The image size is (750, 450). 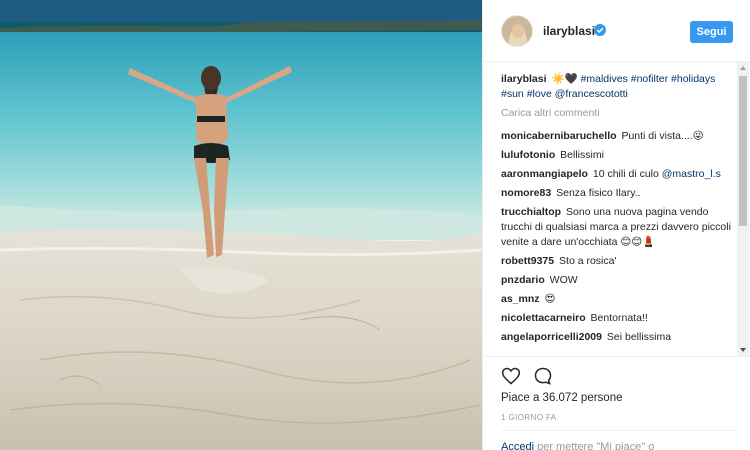 I want to click on comments-scrollbar, so click(x=743, y=209).